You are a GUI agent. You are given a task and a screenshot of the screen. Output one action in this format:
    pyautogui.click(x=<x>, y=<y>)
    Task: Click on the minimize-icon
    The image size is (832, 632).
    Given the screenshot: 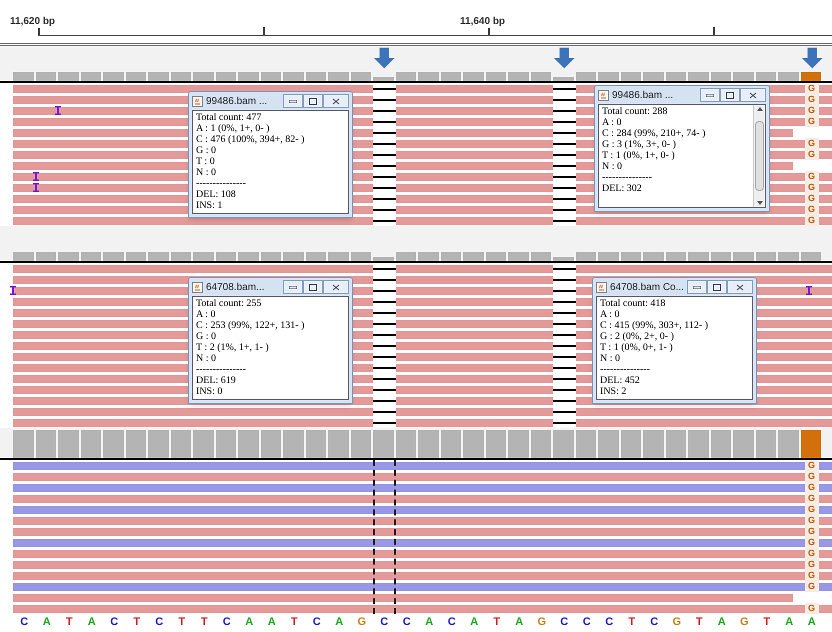 What is the action you would take?
    pyautogui.click(x=293, y=101)
    